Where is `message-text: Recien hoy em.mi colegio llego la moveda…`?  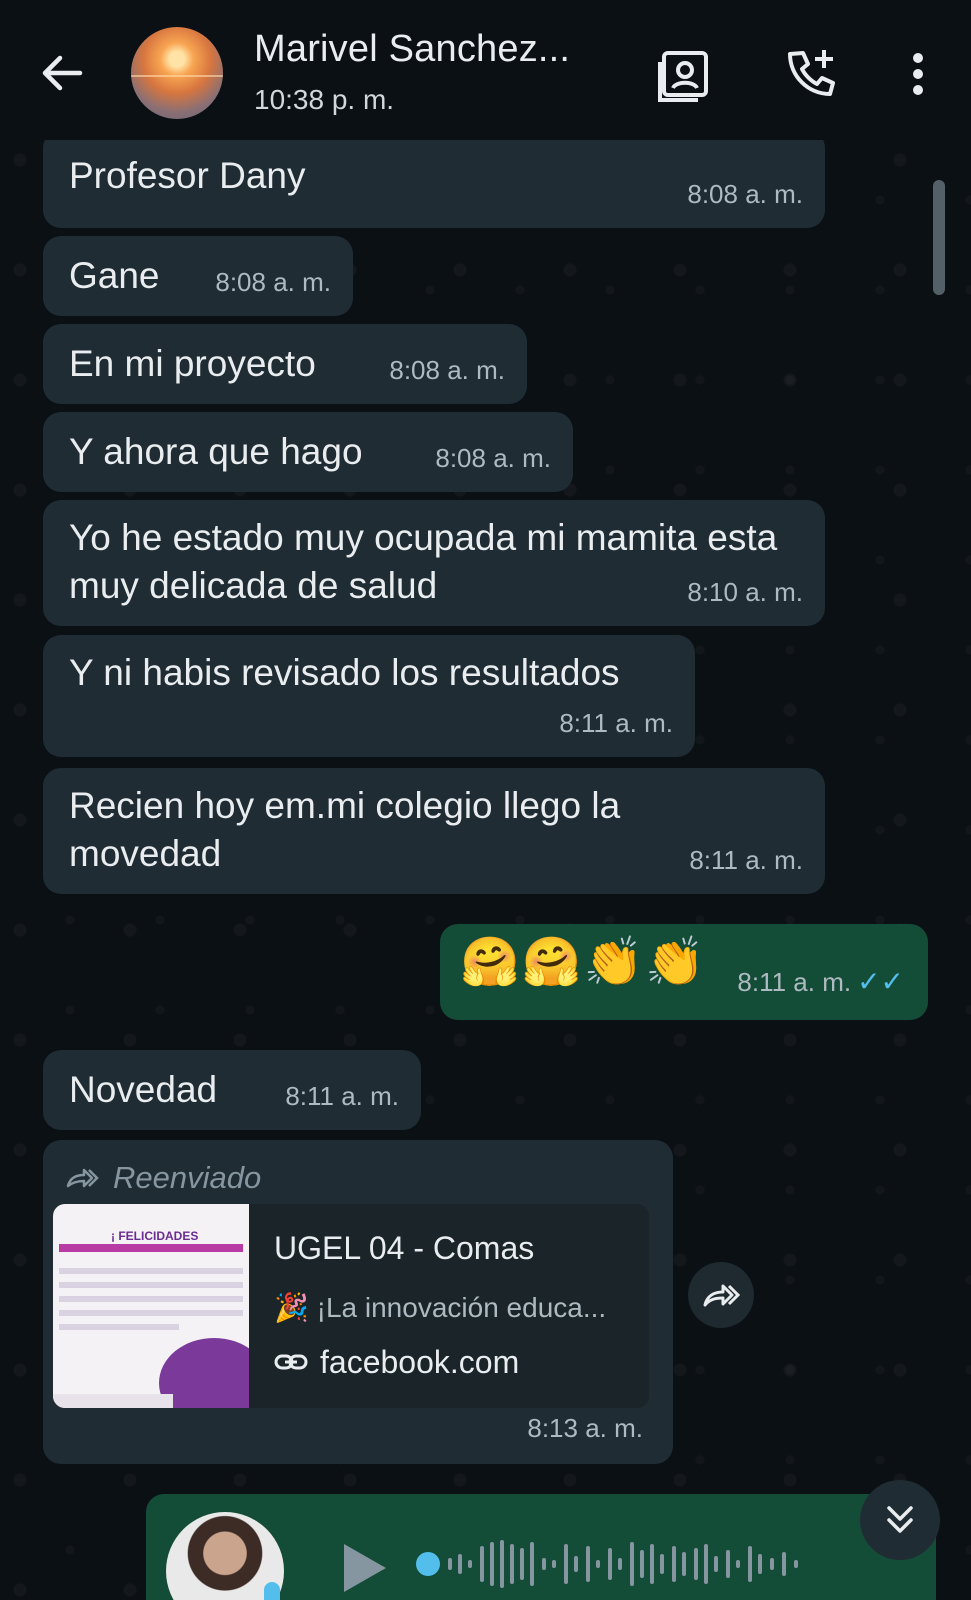 message-text: Recien hoy em.mi colegio llego la moveda… is located at coordinates (345, 829).